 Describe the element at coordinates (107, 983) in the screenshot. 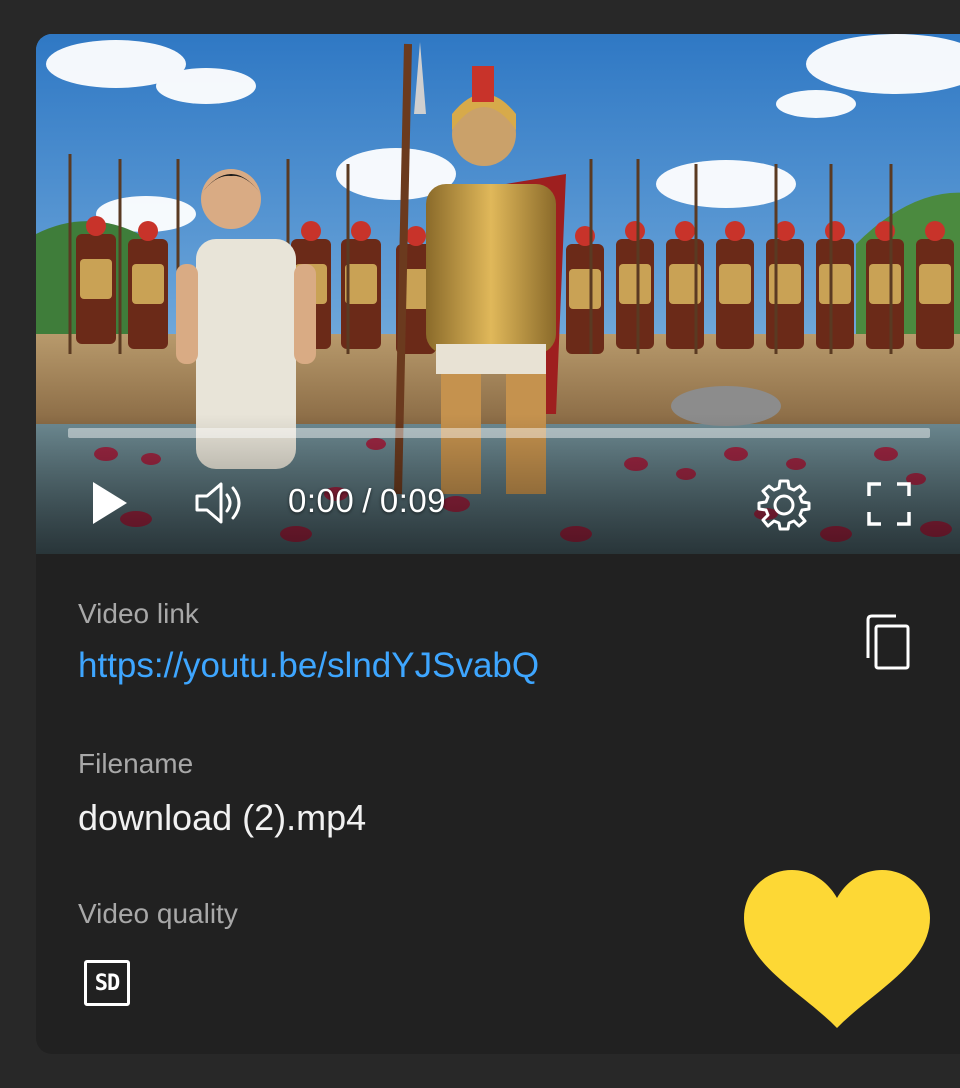

I see `sd-quality-badge: SD` at that location.